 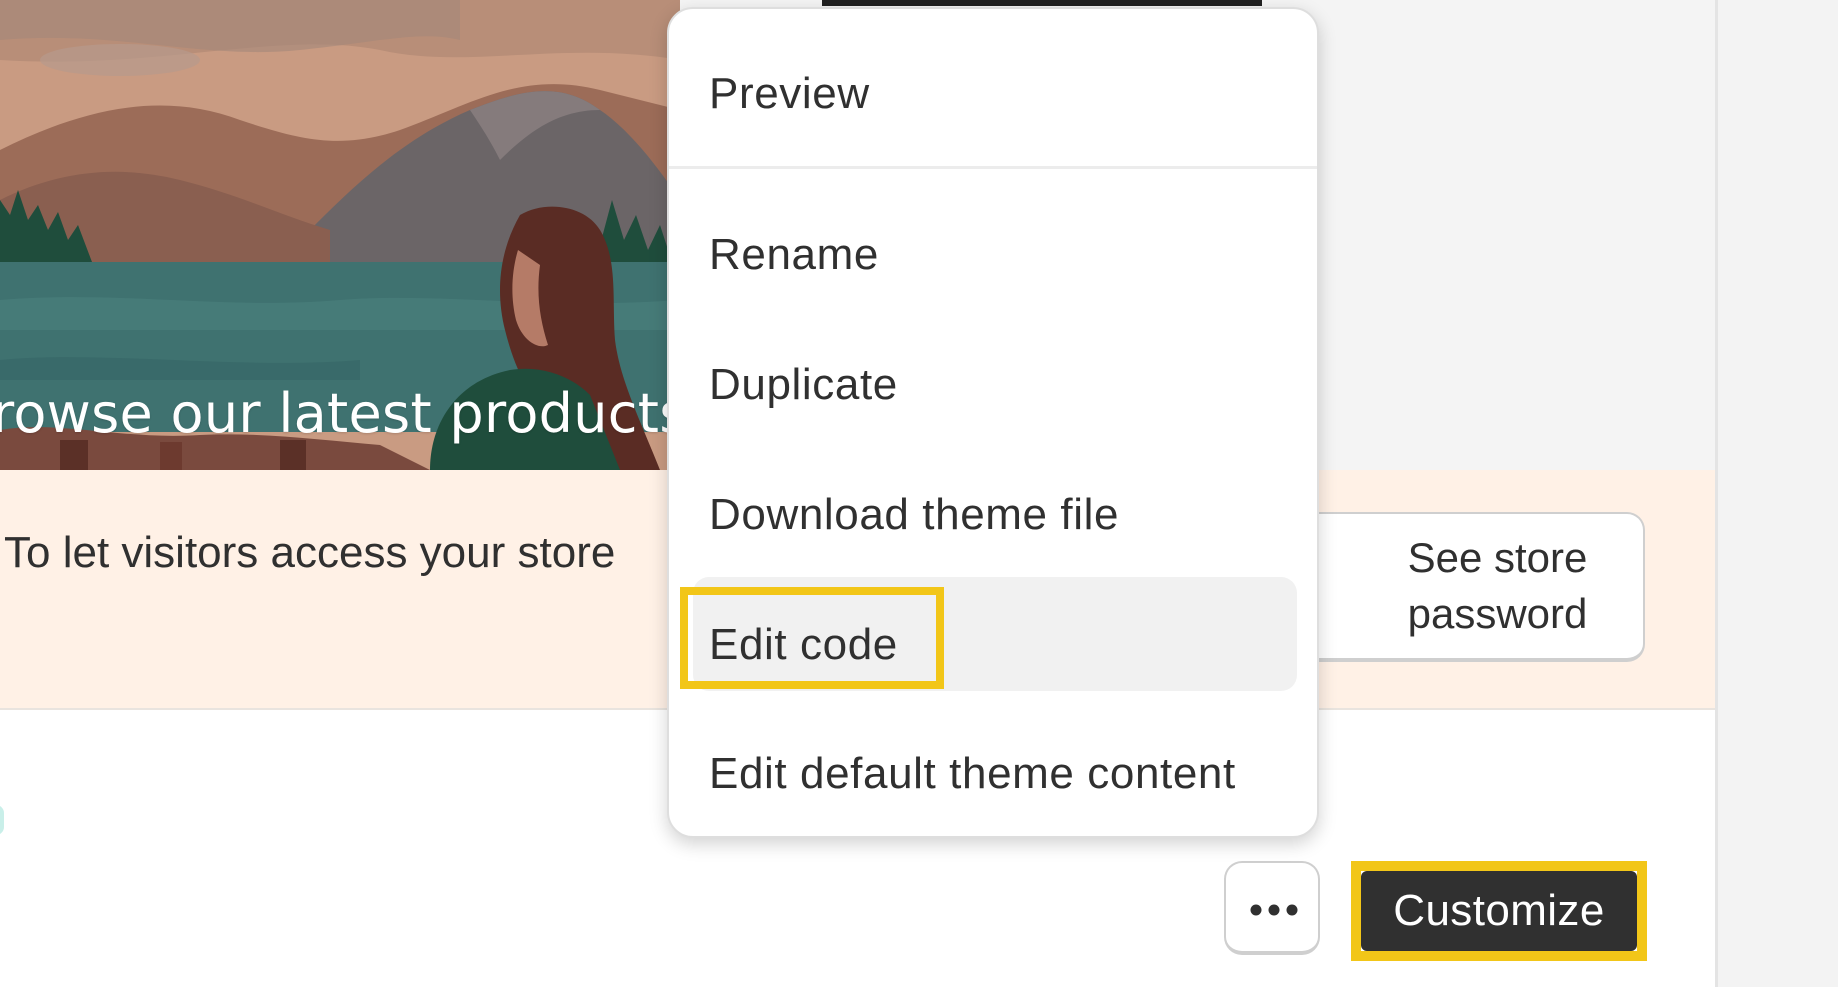 I want to click on see-store-password-button: See store password, so click(x=1472, y=587).